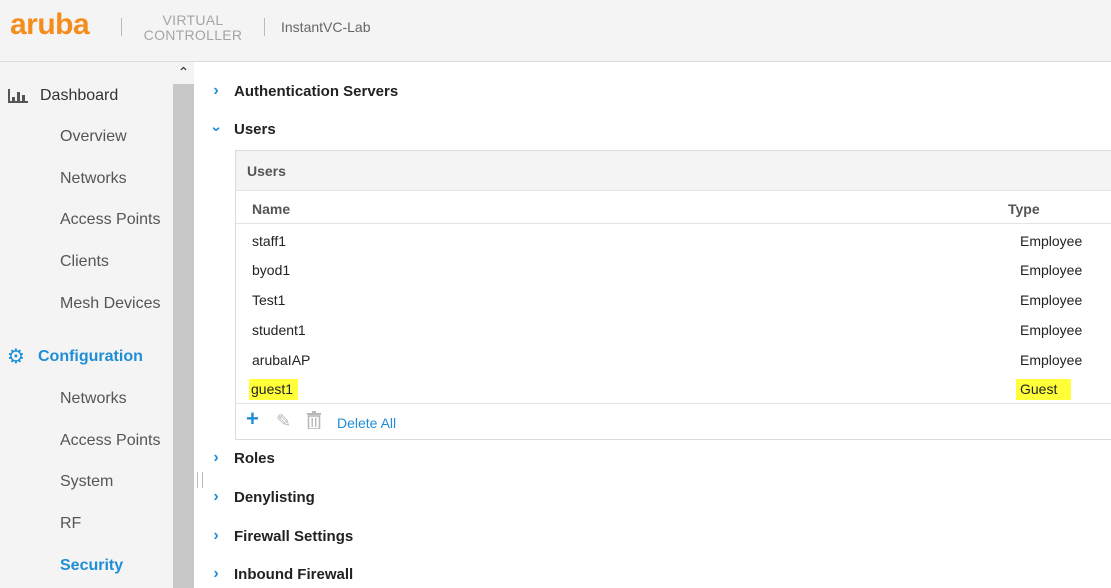  I want to click on column-header-type: Type, so click(1024, 209).